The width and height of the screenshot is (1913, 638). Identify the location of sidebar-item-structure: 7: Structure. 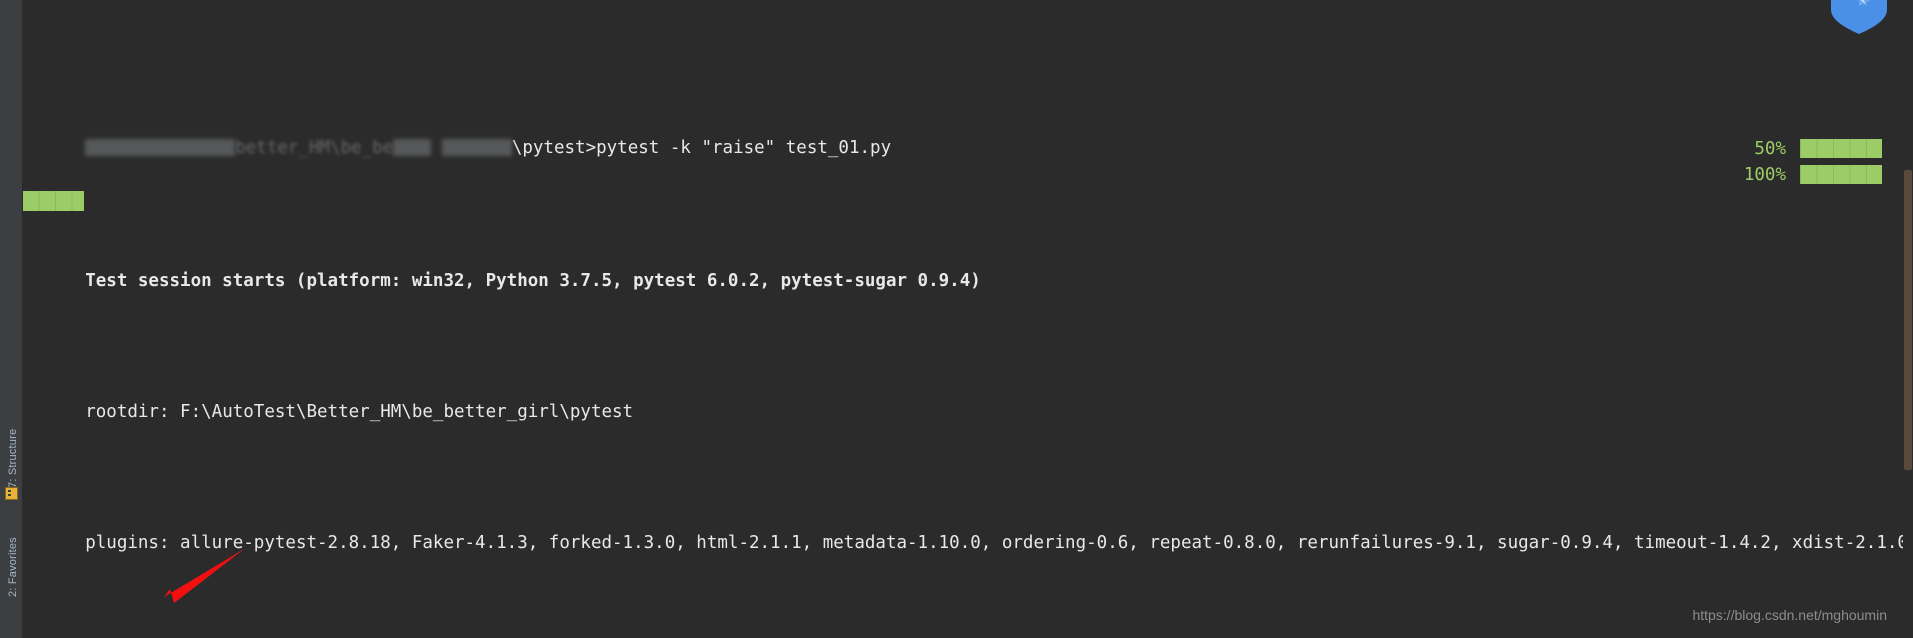
(11, 443).